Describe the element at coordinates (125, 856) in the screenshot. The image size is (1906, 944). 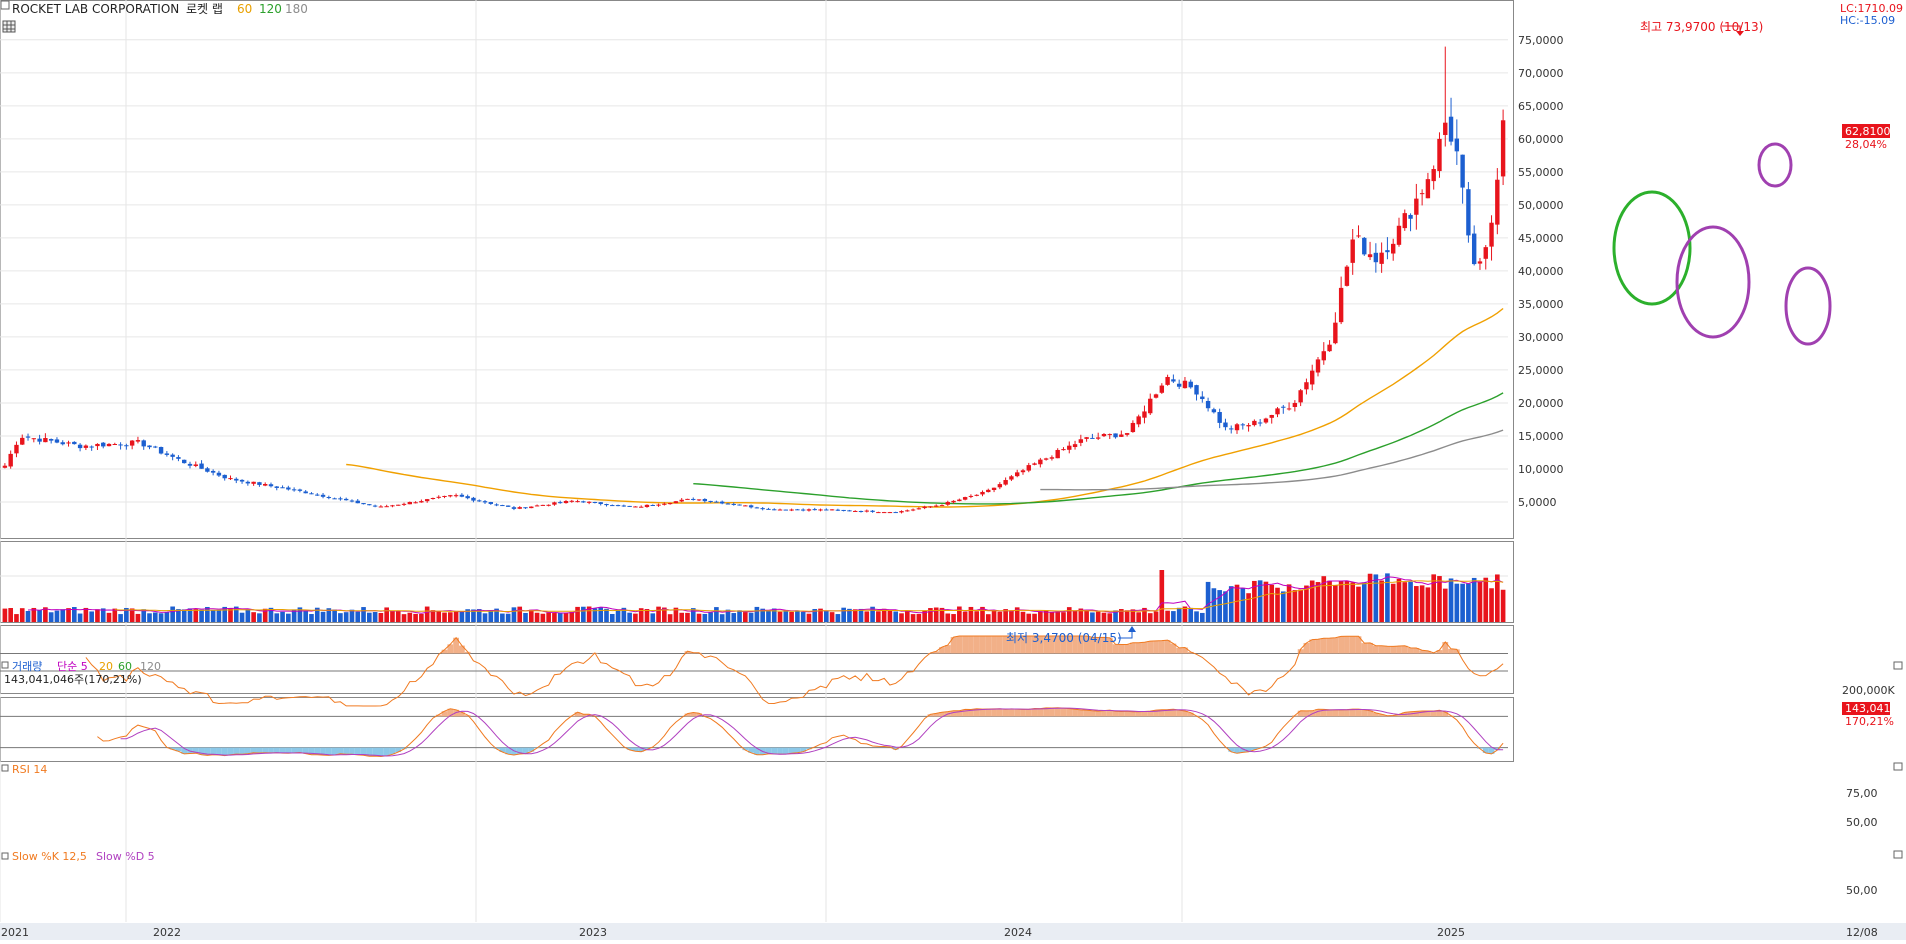
I see `stoch-d-title: Slow %D 5` at that location.